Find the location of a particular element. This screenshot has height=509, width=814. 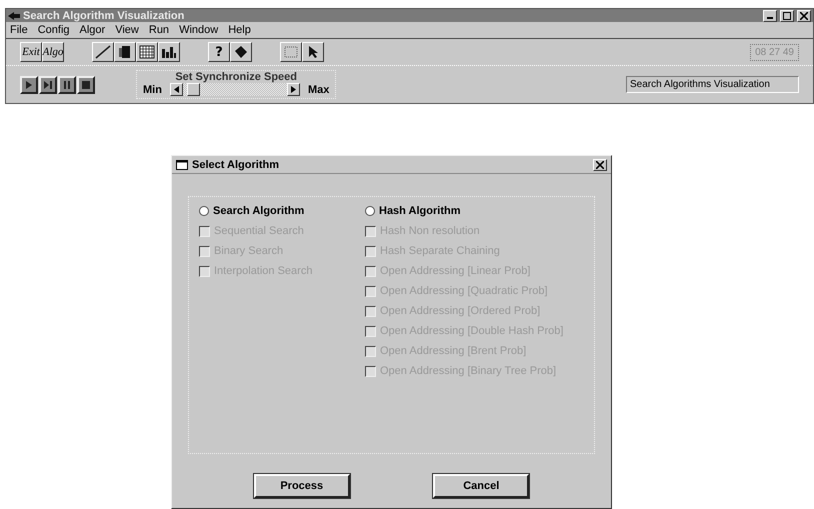

speed-slider is located at coordinates (235, 89).